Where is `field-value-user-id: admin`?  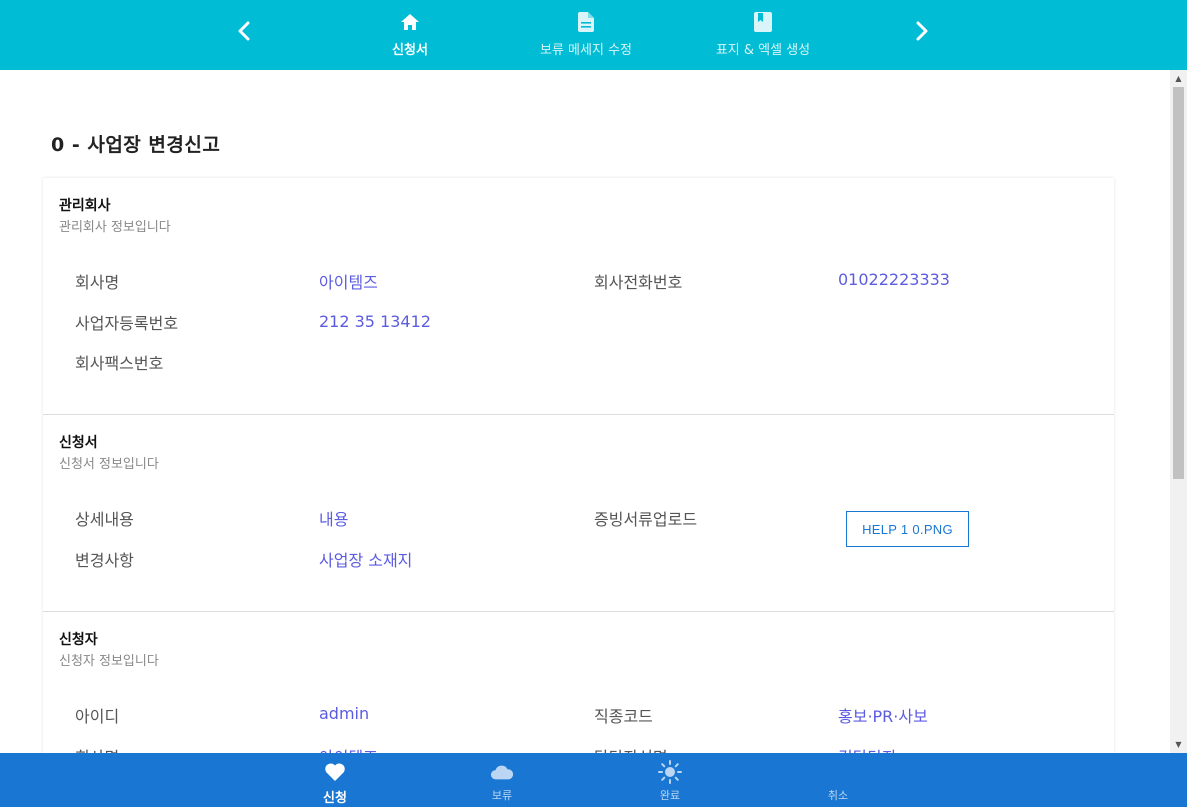
field-value-user-id: admin is located at coordinates (344, 713).